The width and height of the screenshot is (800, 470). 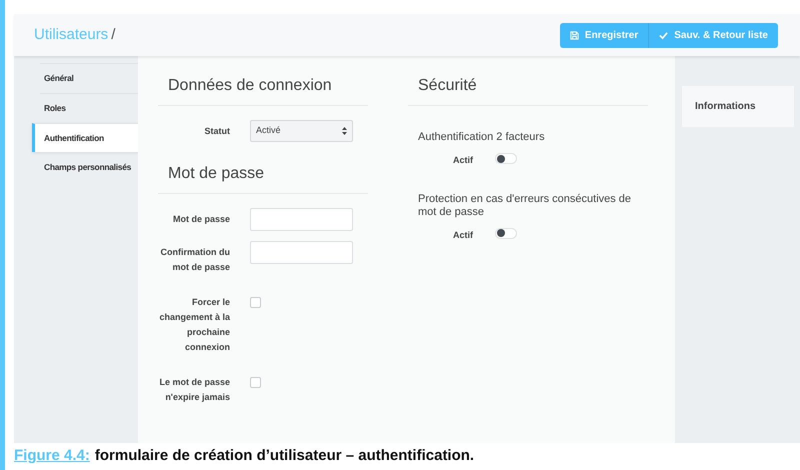 What do you see at coordinates (217, 131) in the screenshot?
I see `field-label: Statut` at bounding box center [217, 131].